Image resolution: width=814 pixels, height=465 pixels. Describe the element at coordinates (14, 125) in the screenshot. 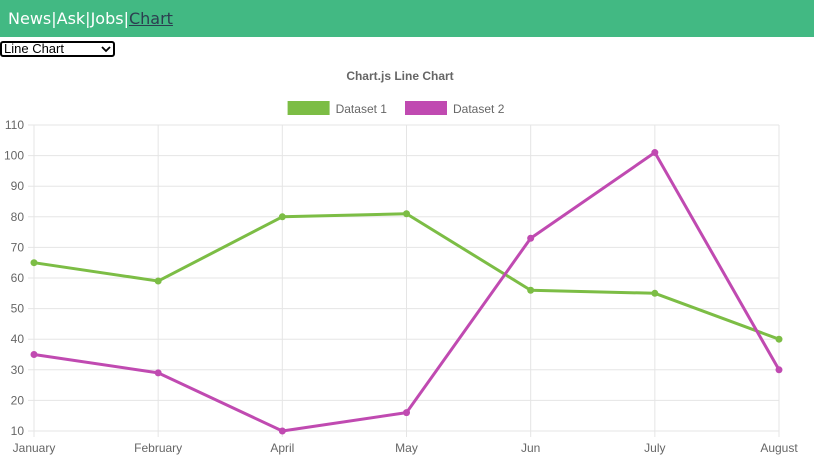

I see `y-tick-label: 110` at that location.